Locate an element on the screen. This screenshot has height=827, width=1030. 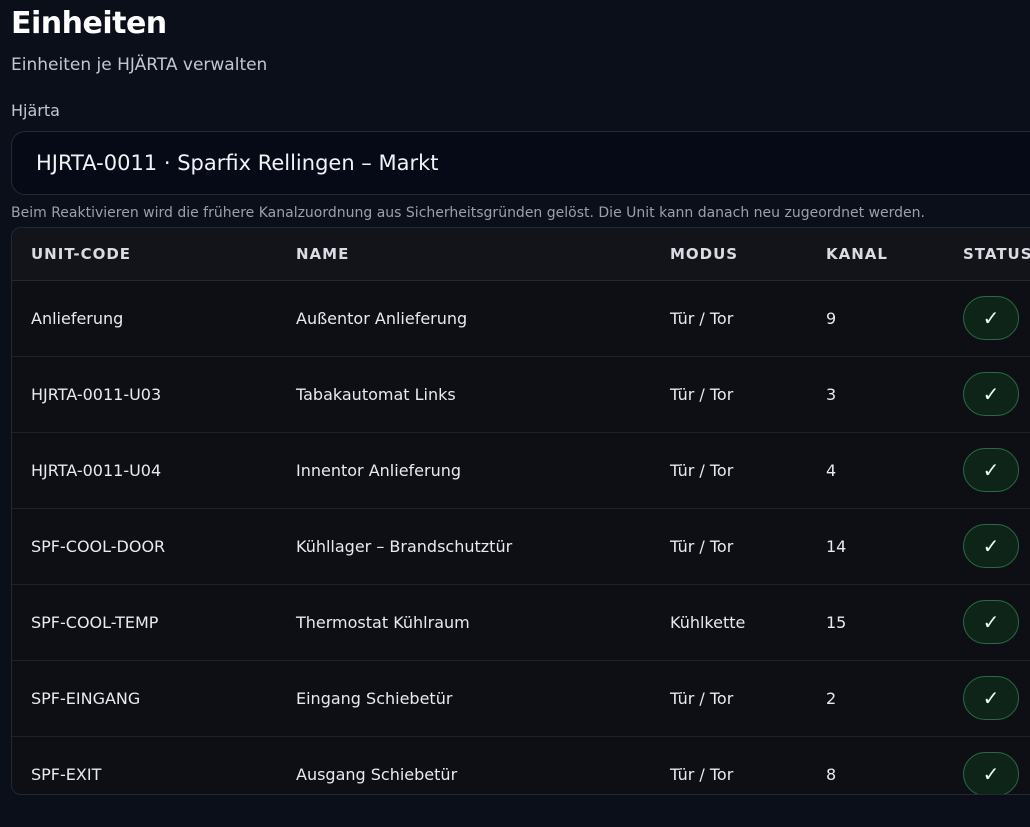
unit-name-cell: Kühllager – Brandschutztür is located at coordinates (483, 546).